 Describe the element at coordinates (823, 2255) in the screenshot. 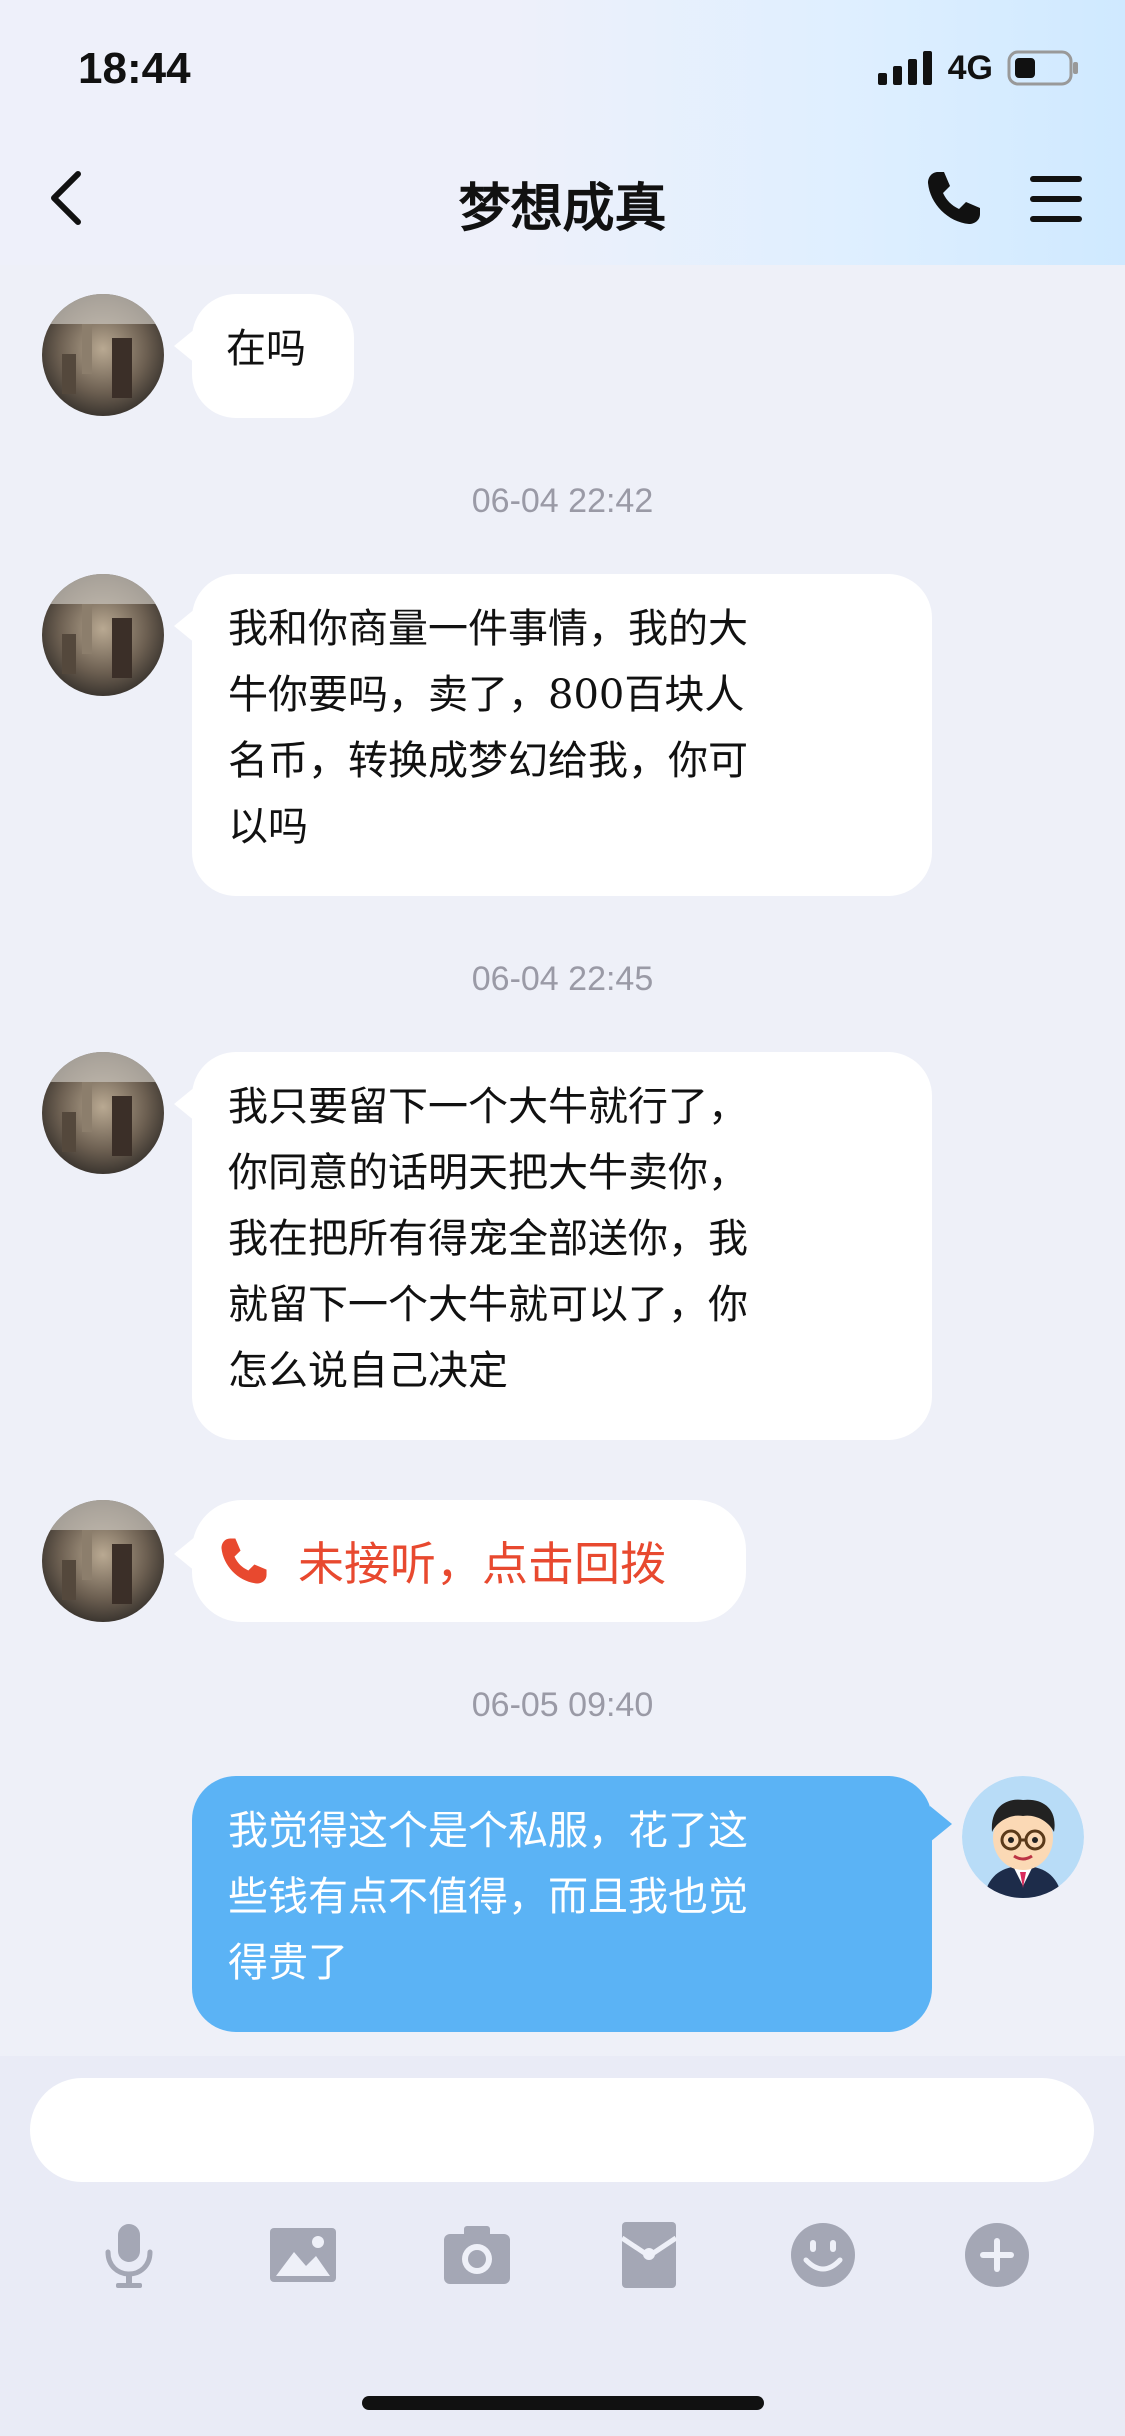

I see `emoji-icon` at that location.